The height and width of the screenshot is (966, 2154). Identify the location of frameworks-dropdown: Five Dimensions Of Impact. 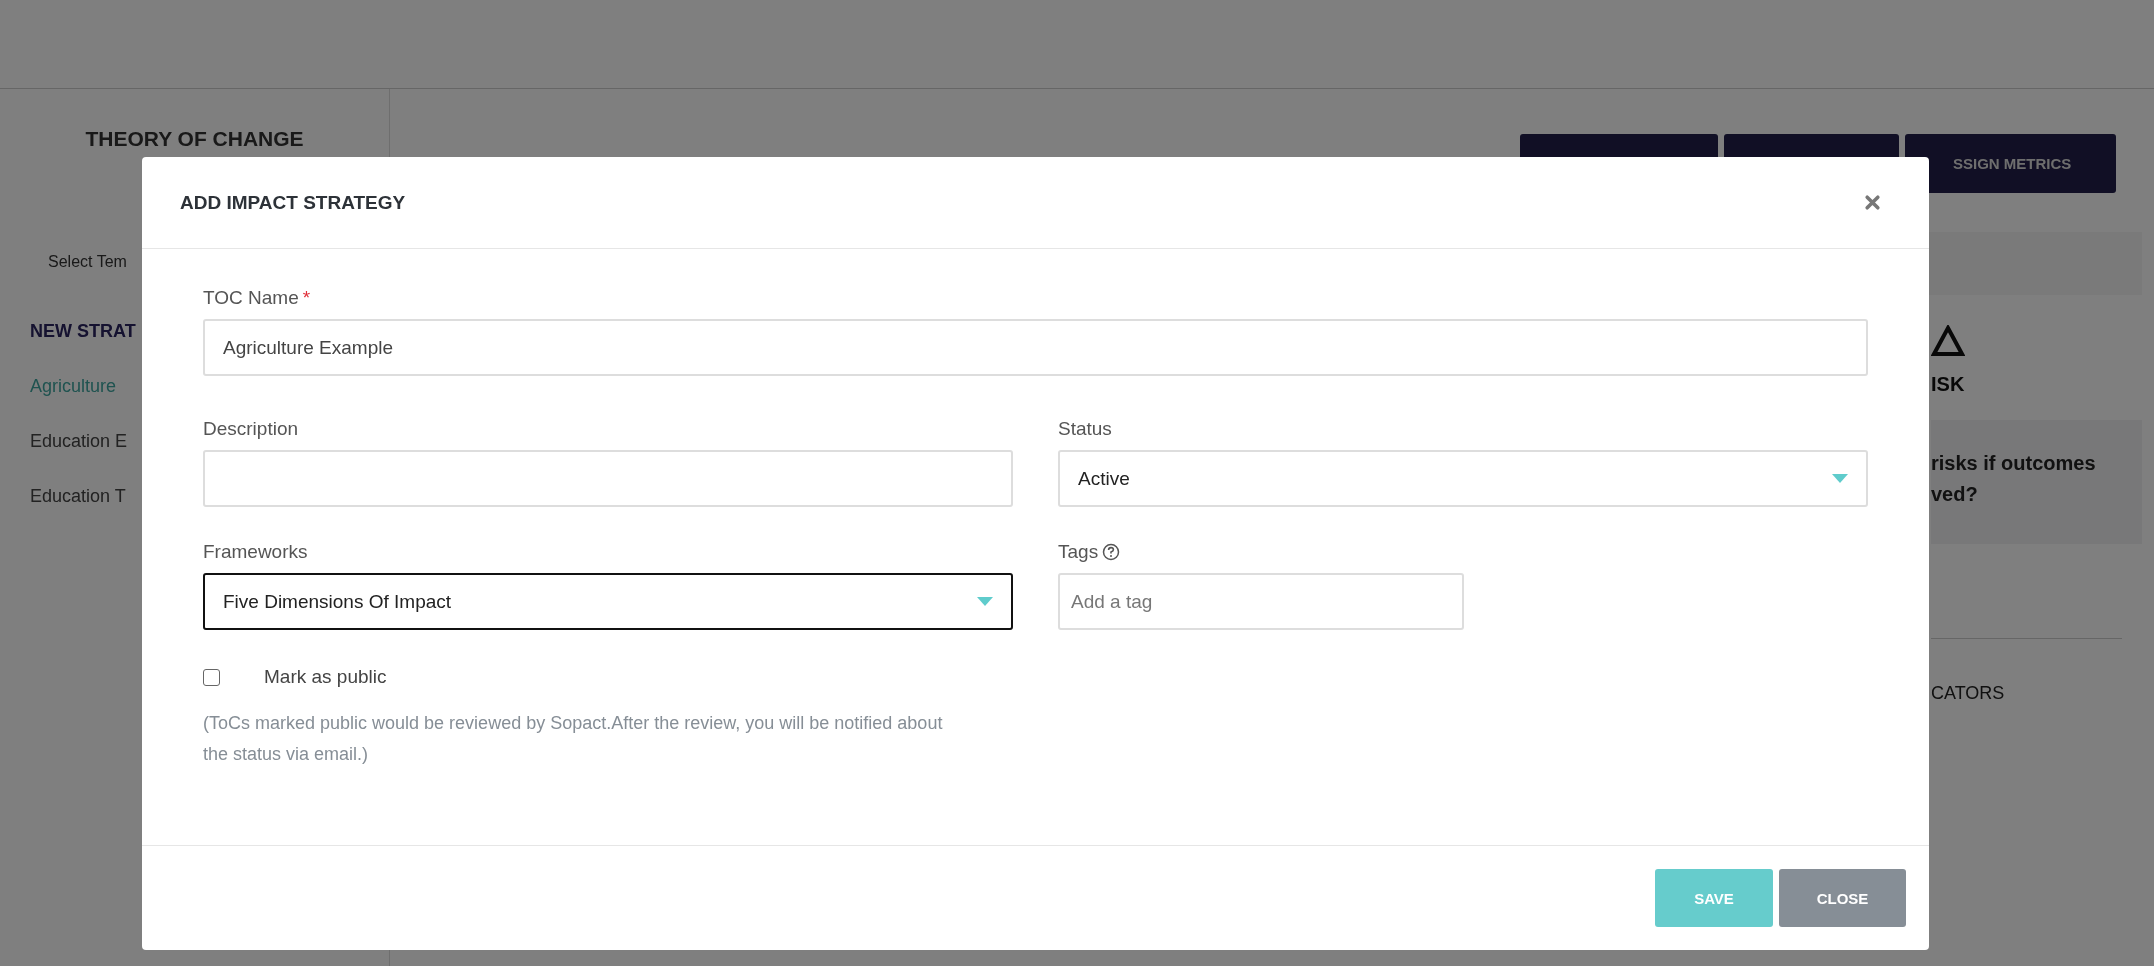
(608, 601).